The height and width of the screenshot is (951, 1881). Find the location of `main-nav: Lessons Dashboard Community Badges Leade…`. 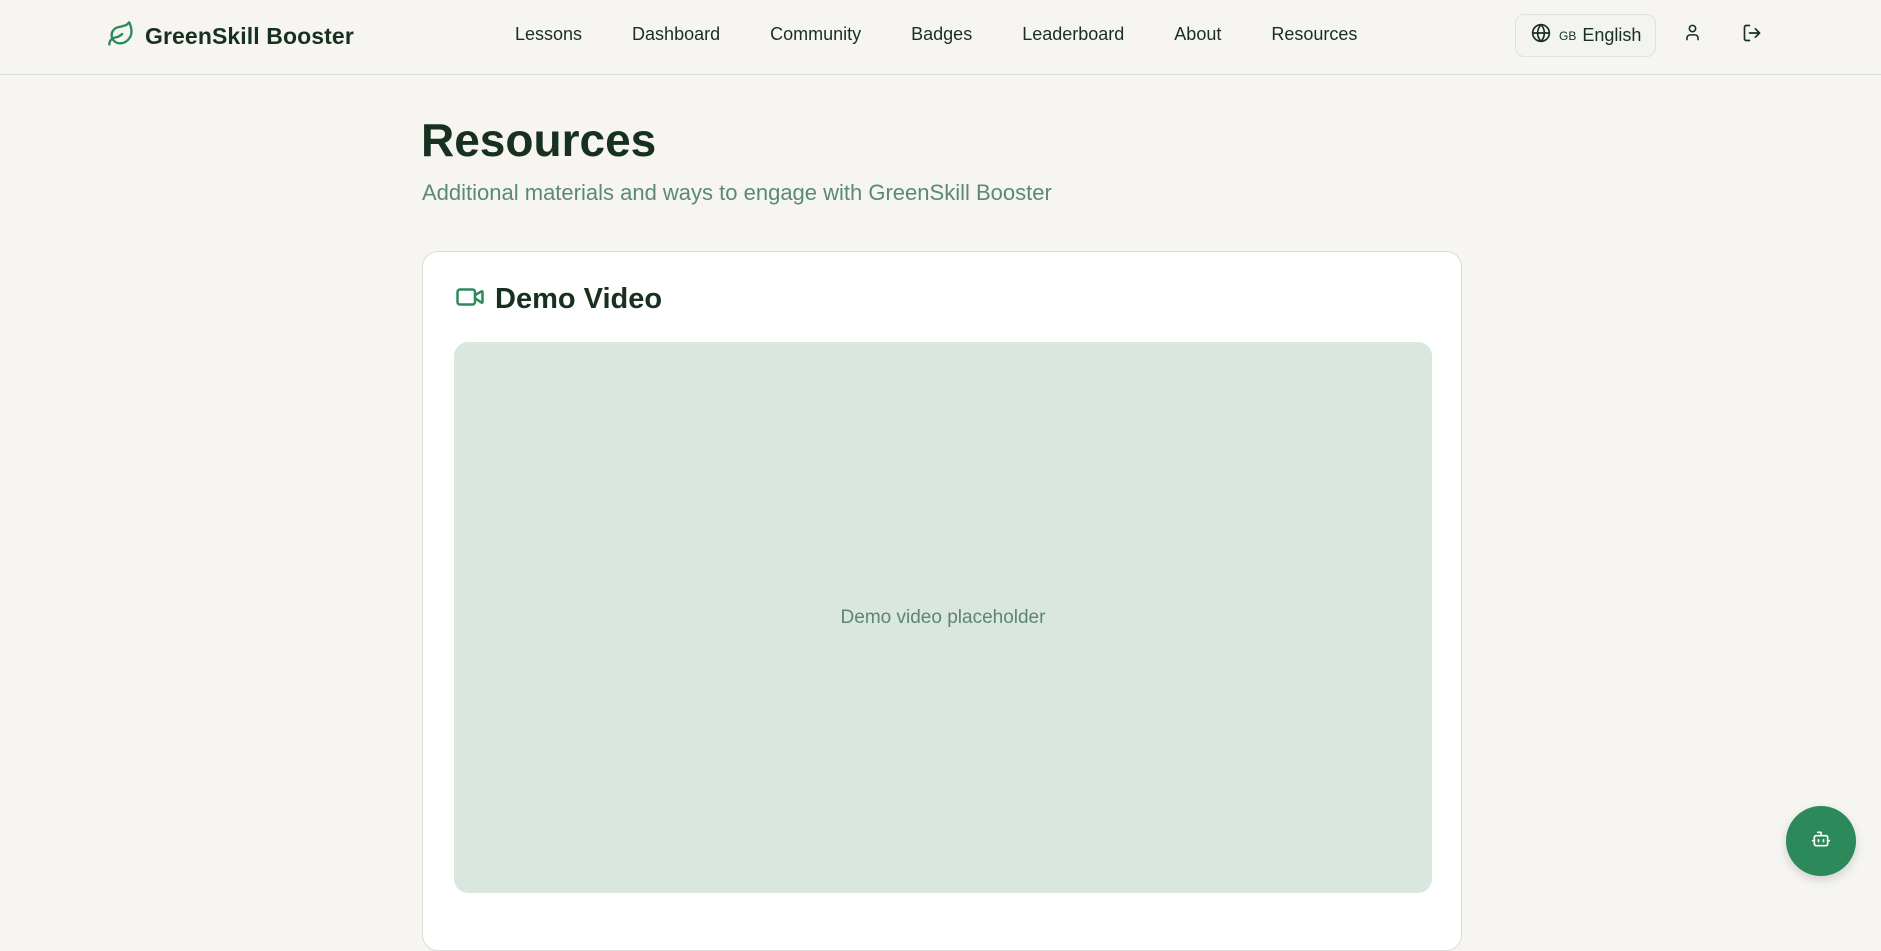

main-nav: Lessons Dashboard Community Badges Leade… is located at coordinates (936, 34).